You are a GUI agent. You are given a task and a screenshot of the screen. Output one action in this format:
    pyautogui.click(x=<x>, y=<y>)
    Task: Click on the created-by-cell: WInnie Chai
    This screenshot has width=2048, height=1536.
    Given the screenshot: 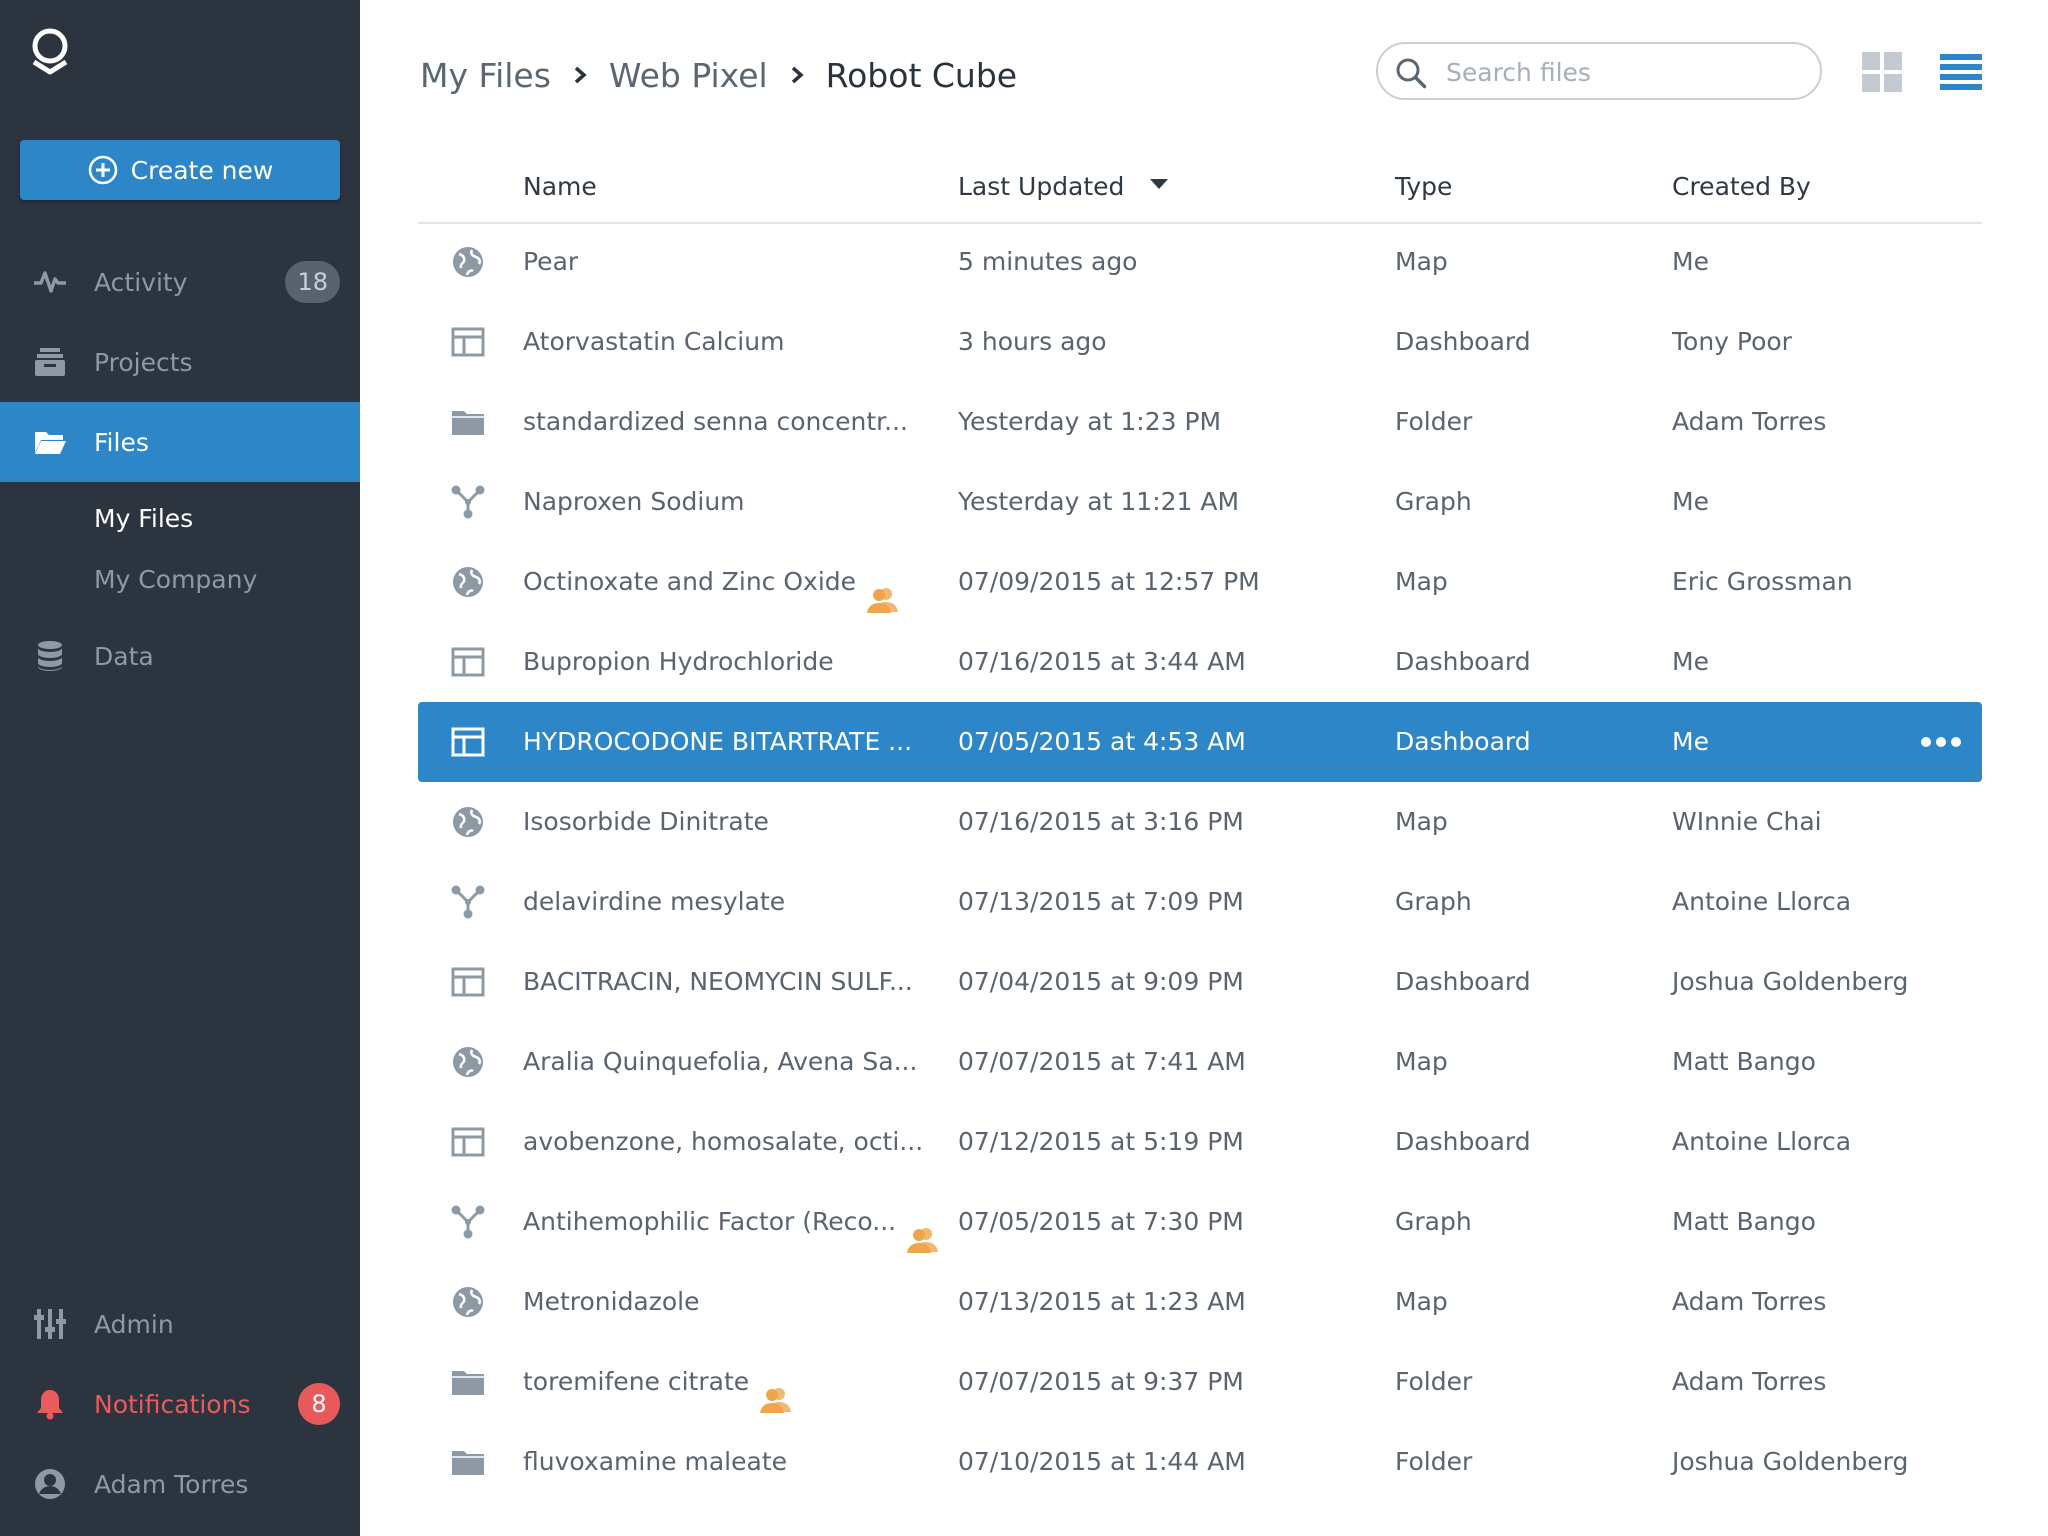 What is the action you would take?
    pyautogui.click(x=1747, y=821)
    